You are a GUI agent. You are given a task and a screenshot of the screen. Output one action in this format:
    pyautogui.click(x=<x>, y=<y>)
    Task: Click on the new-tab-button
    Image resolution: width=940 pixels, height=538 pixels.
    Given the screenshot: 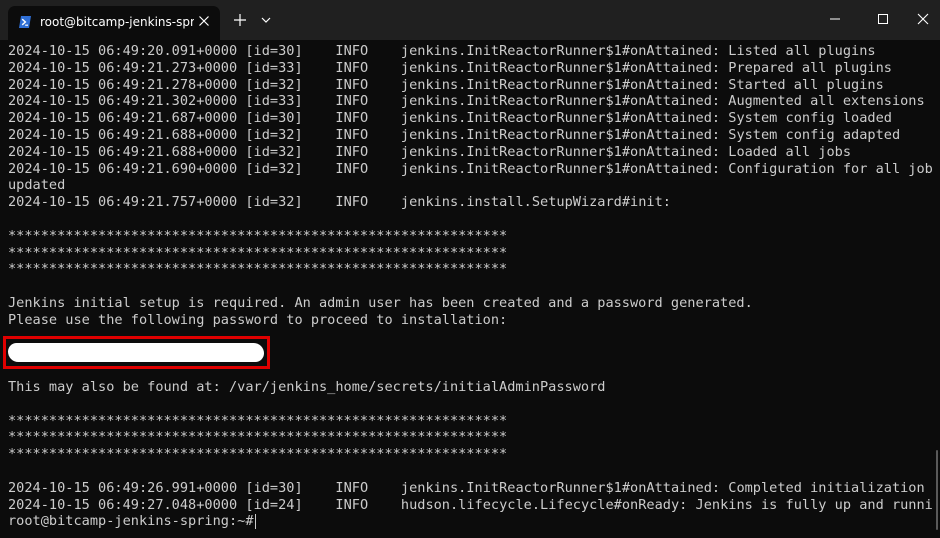 What is the action you would take?
    pyautogui.click(x=240, y=20)
    